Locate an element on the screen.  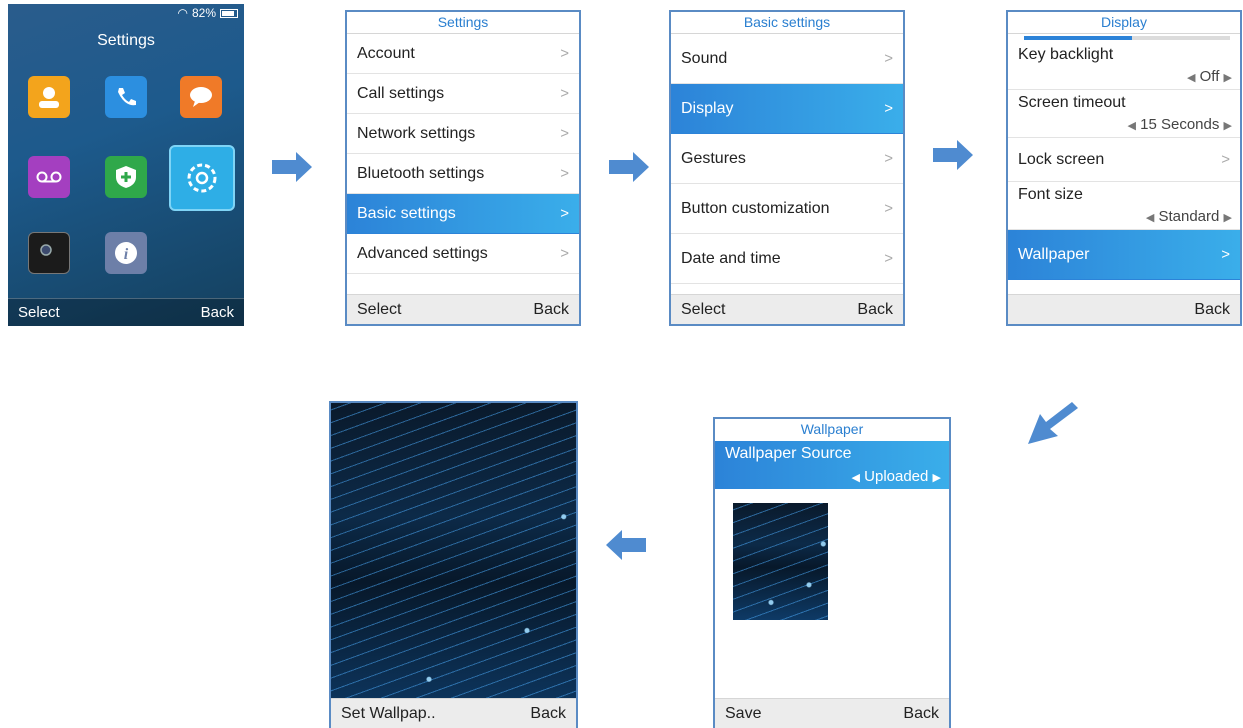
value-text: Uploaded is located at coordinates (896, 476).